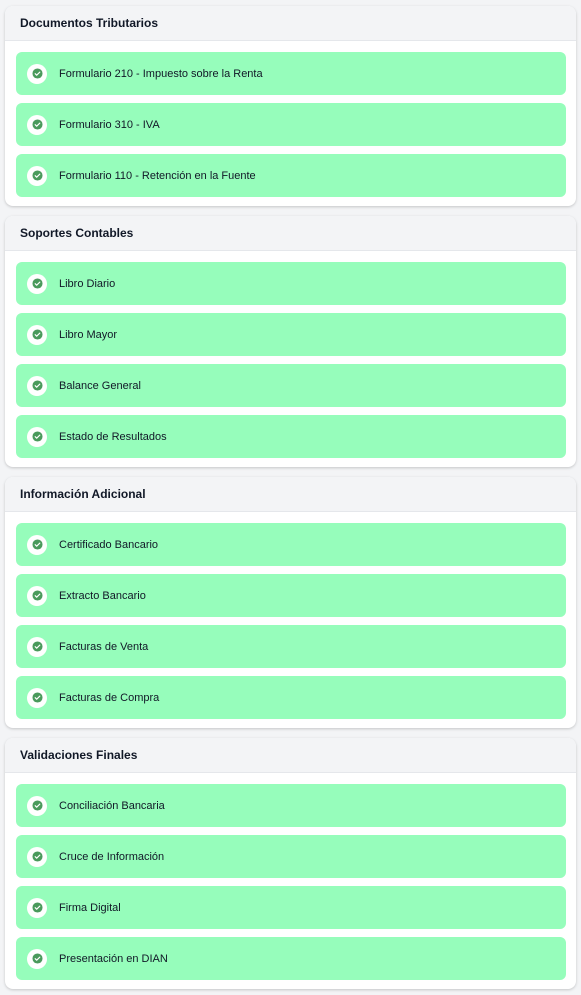 The width and height of the screenshot is (581, 995). Describe the element at coordinates (109, 124) in the screenshot. I see `item-label: Formulario 310 - IVA` at that location.